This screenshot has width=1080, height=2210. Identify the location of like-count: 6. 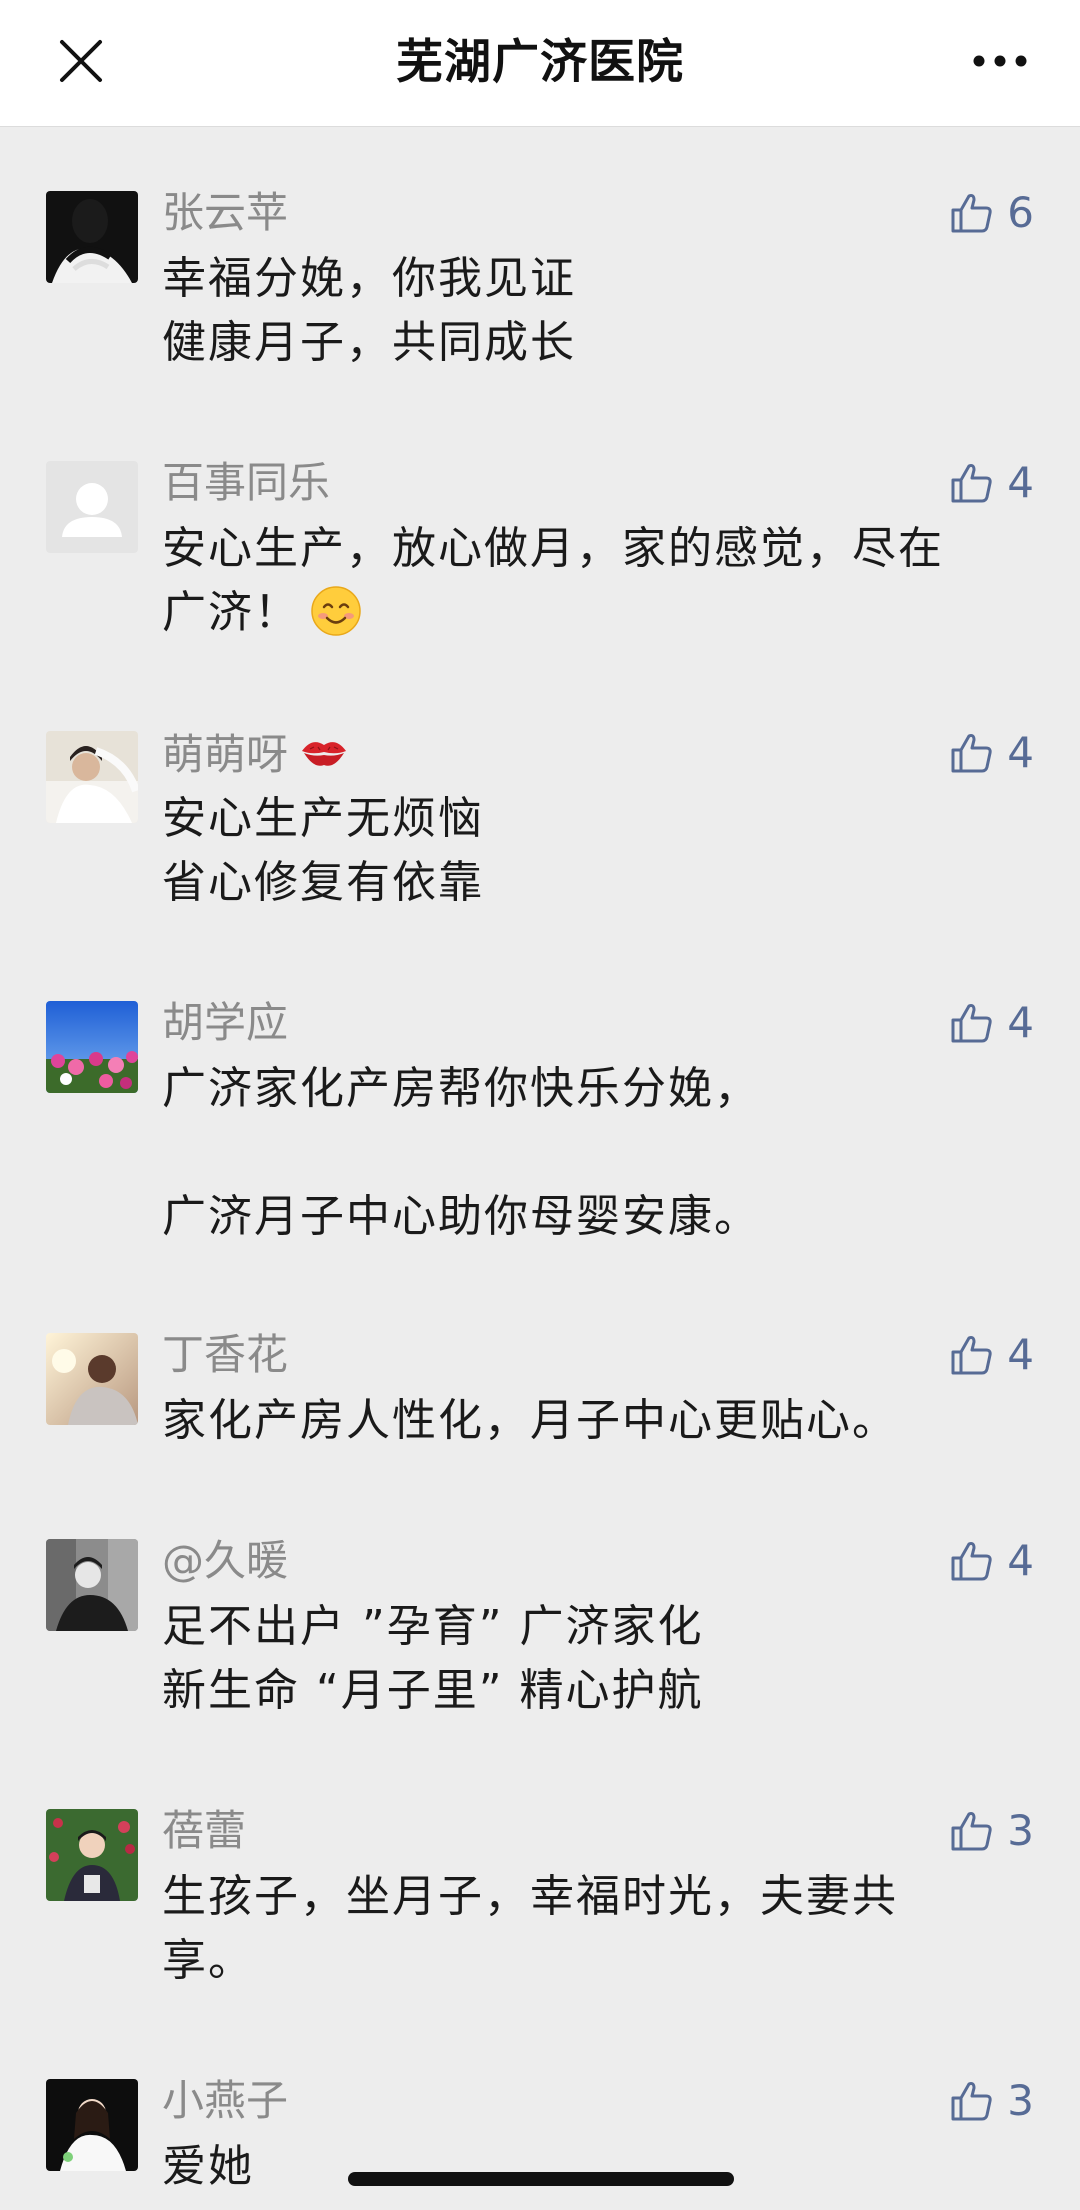
(1020, 212).